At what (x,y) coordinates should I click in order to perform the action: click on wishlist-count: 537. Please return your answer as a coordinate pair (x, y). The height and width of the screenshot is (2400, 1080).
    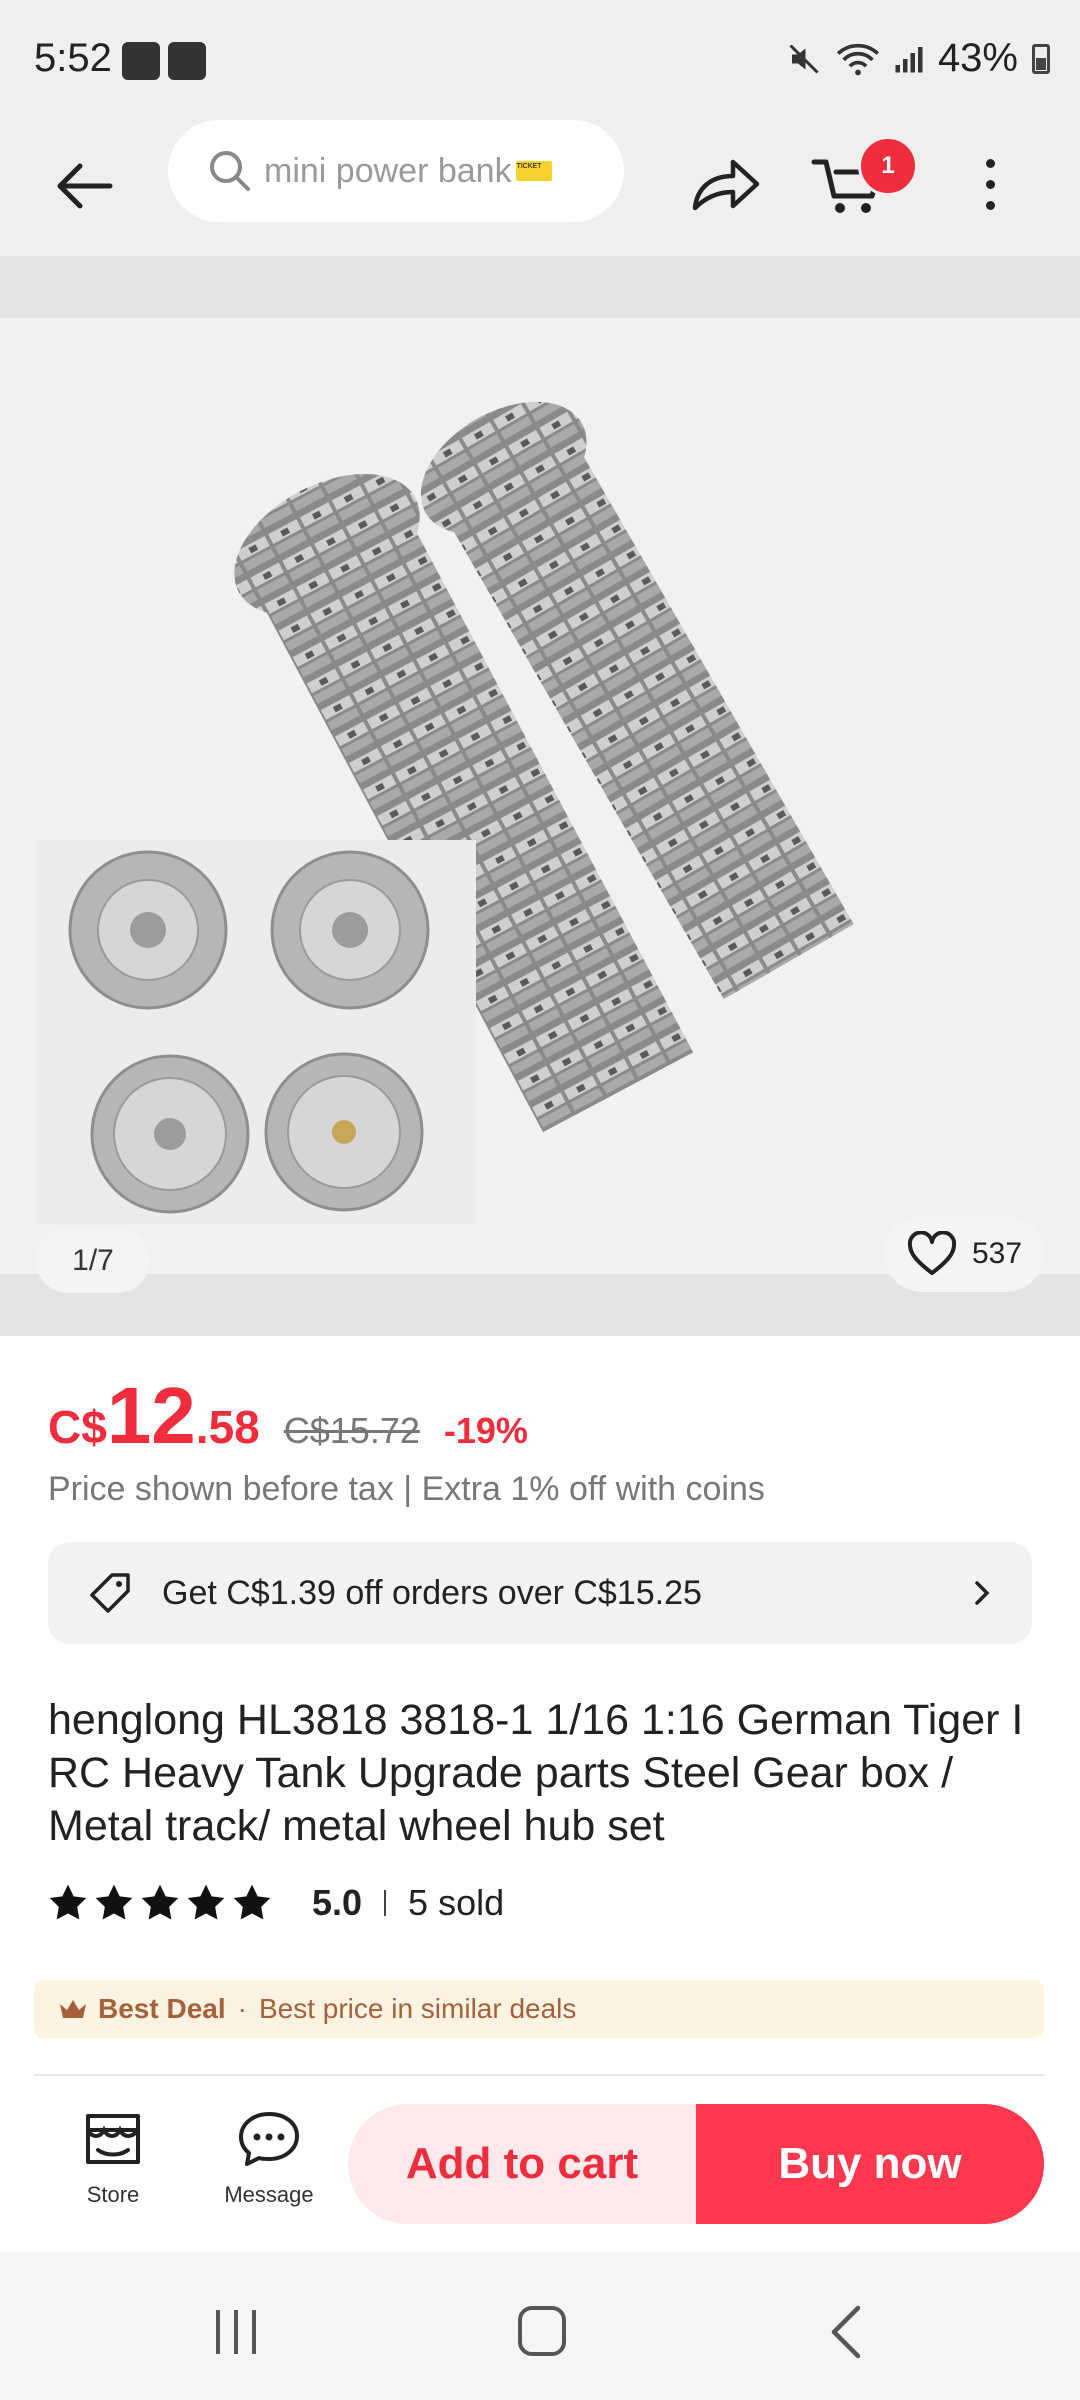
    Looking at the image, I should click on (997, 1253).